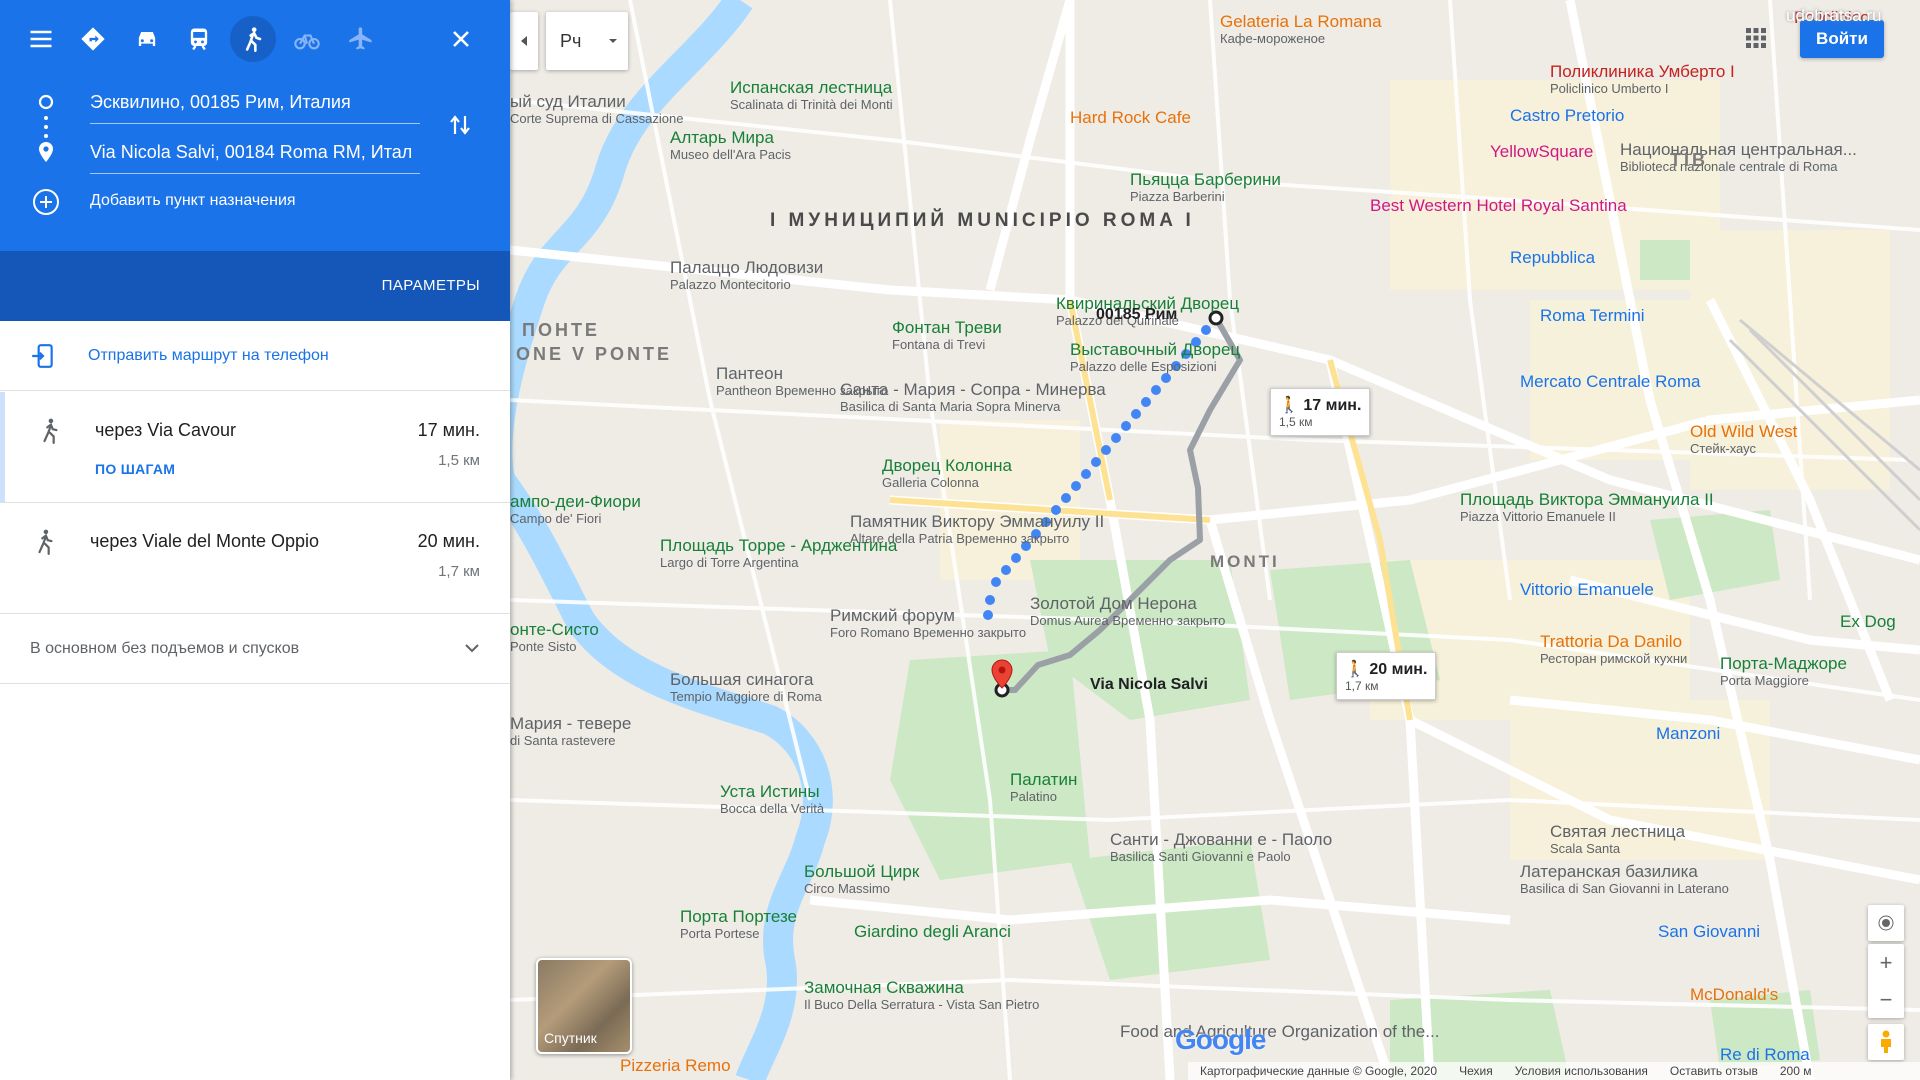  What do you see at coordinates (554, 637) in the screenshot?
I see `map-place-label: онте-Систо Ponte Sisto` at bounding box center [554, 637].